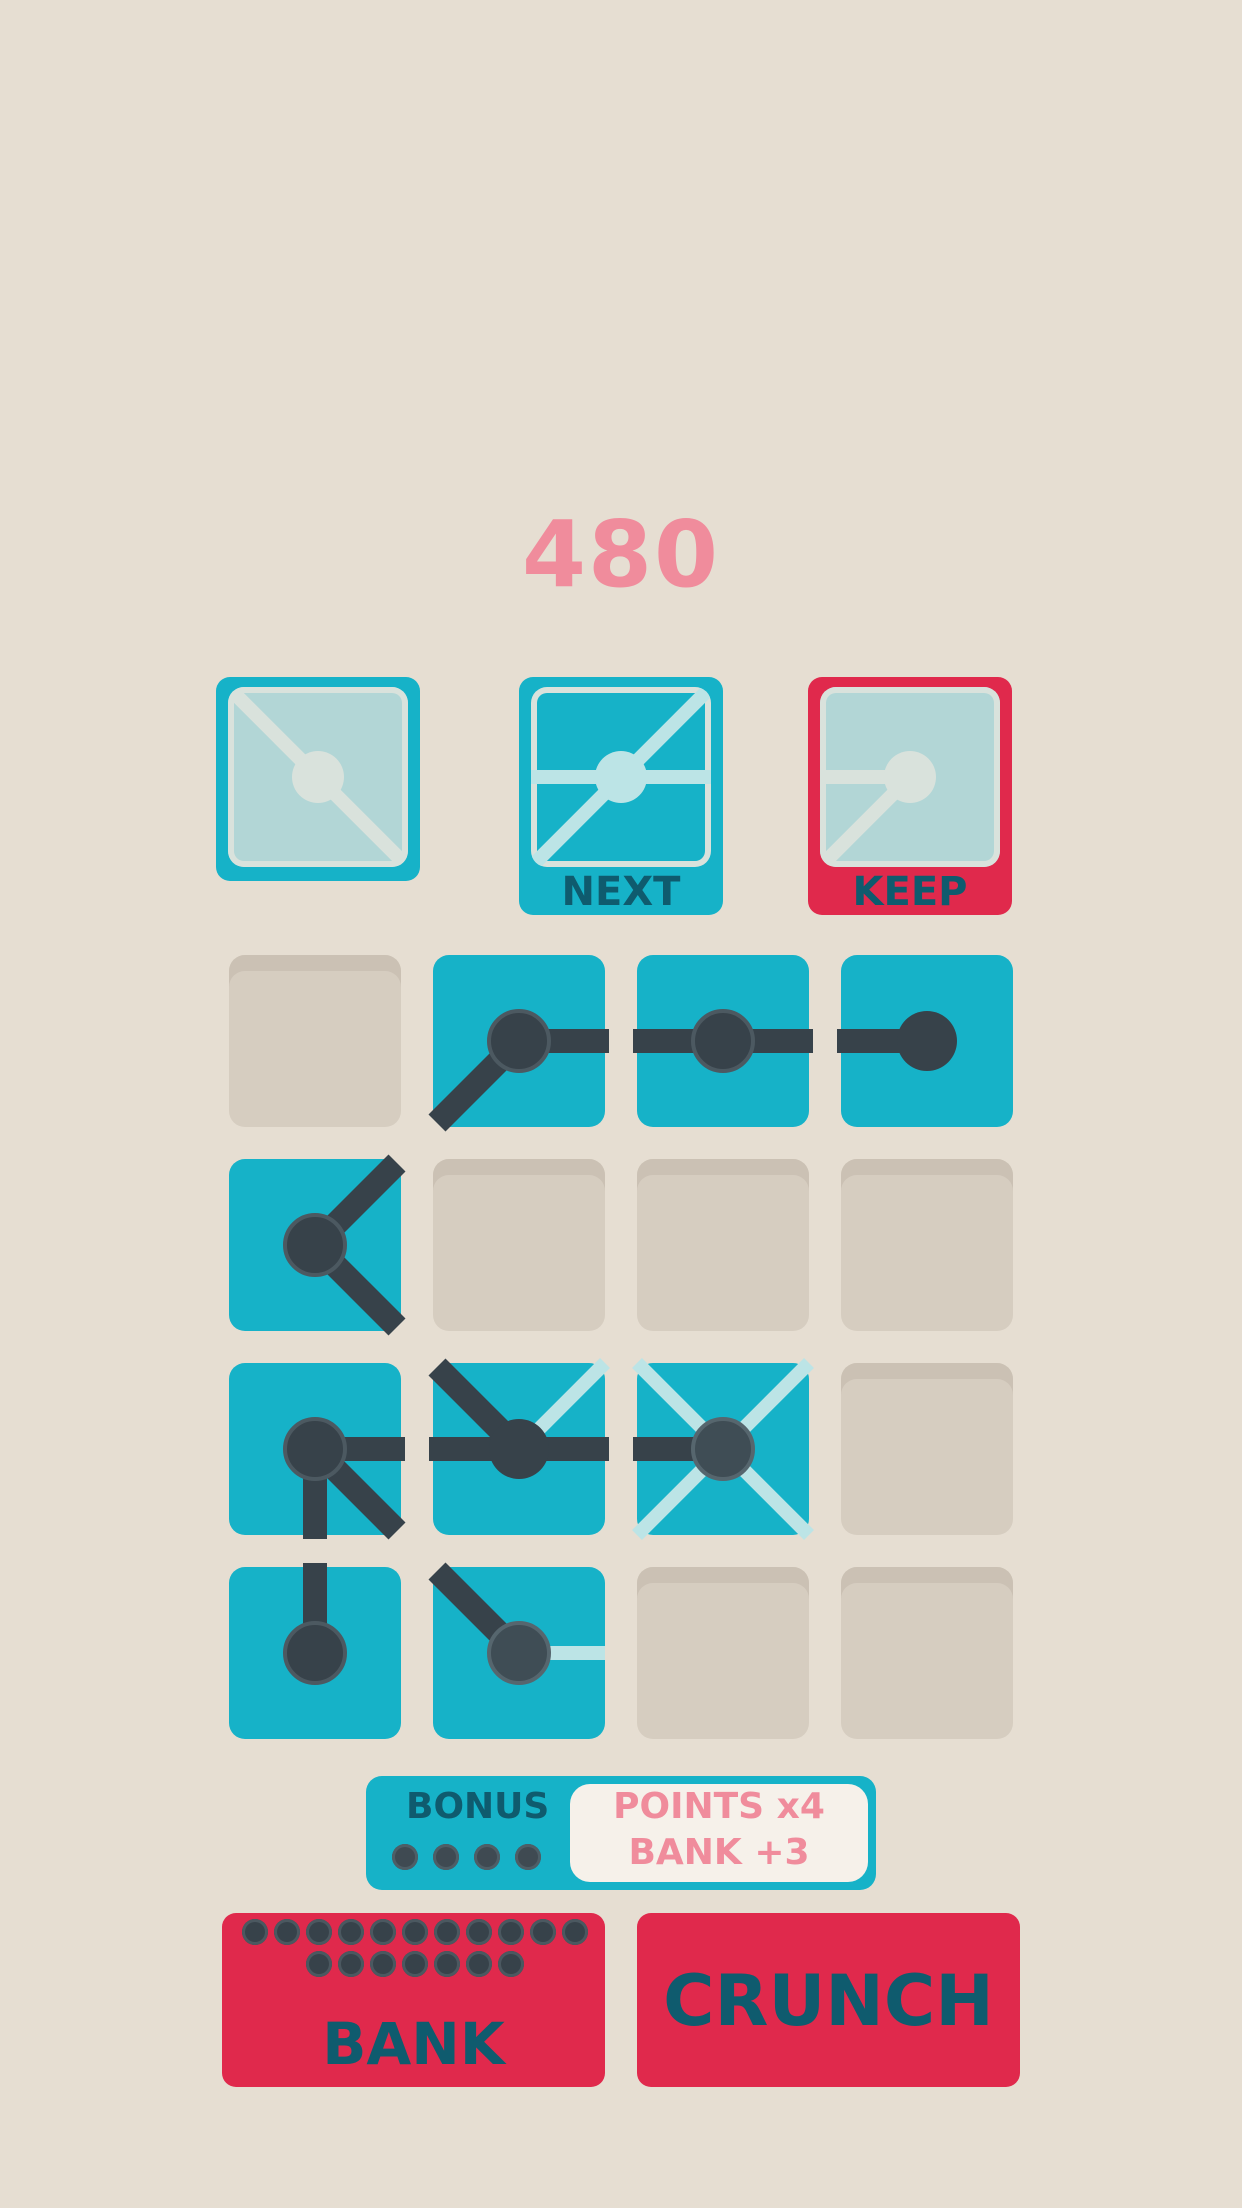  I want to click on current-piece-card, so click(318, 777).